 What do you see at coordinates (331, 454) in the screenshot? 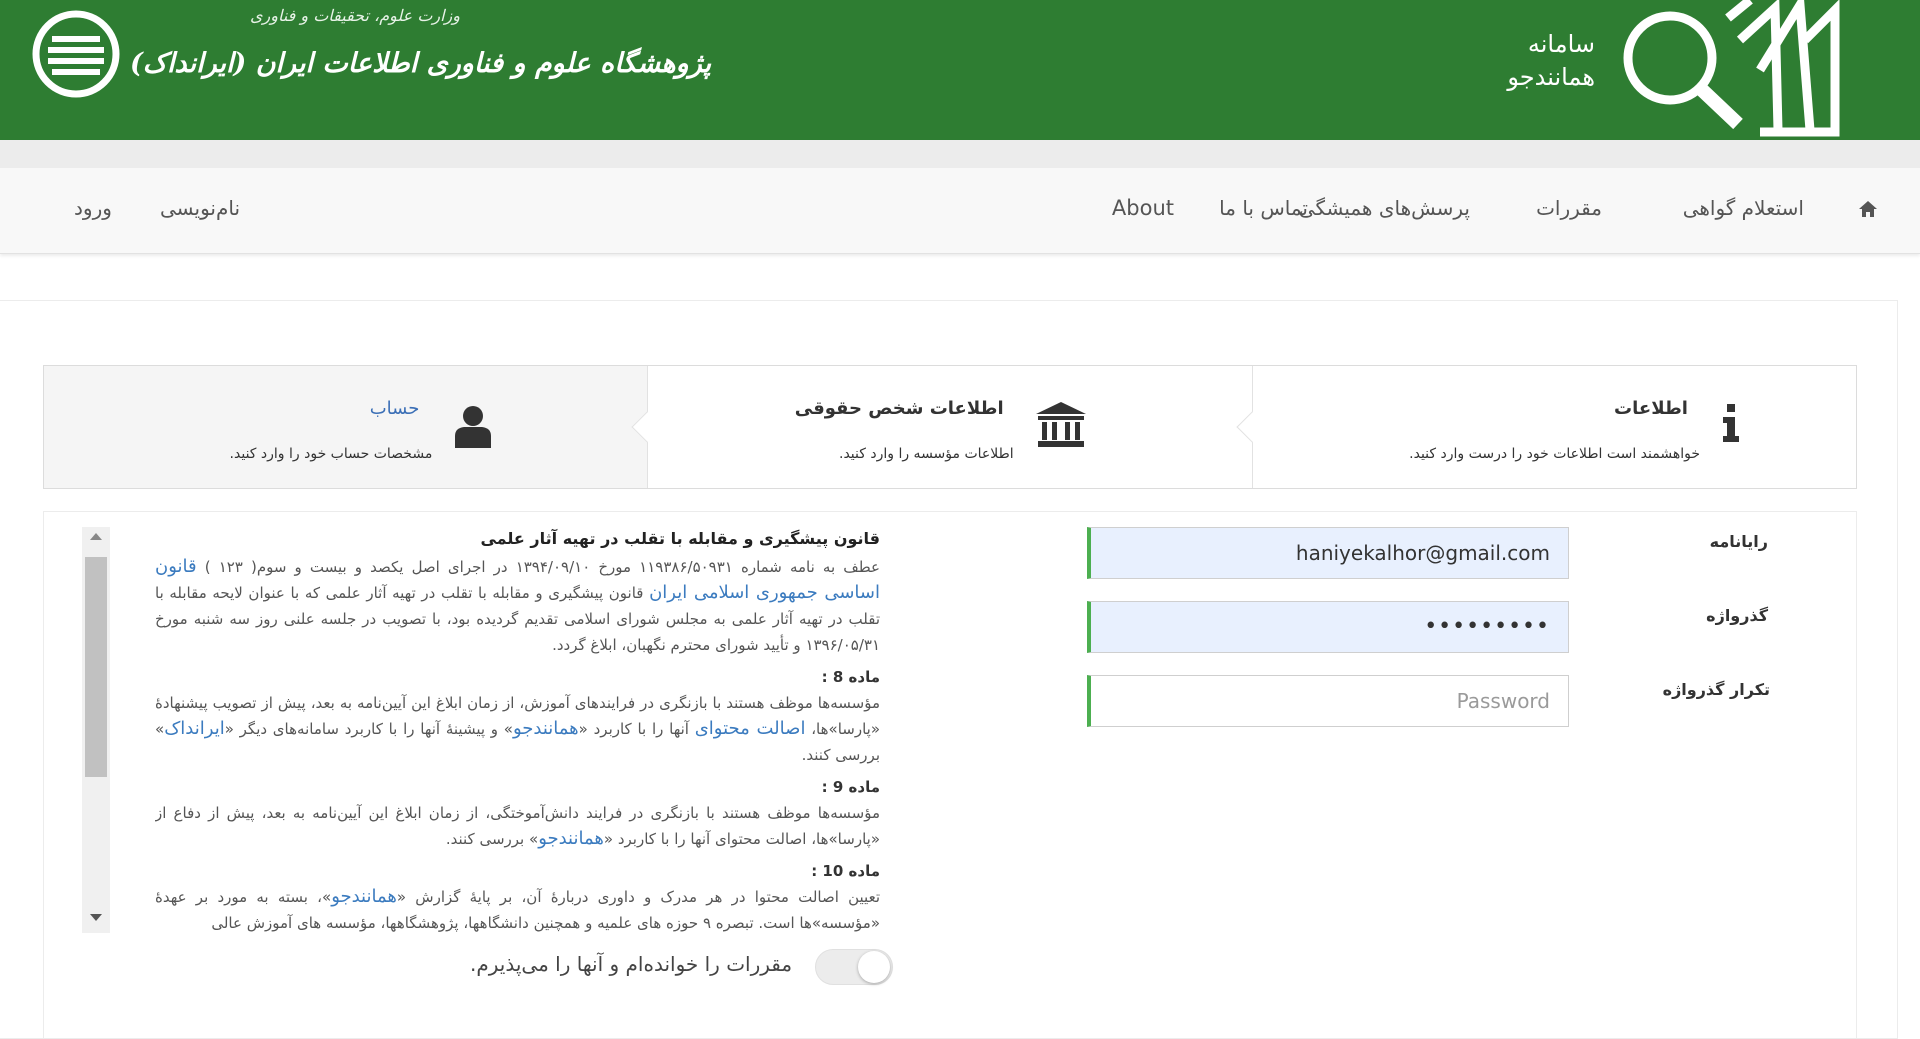
I see `step-description: مشخصات حساب خود را وارد کنید.` at bounding box center [331, 454].